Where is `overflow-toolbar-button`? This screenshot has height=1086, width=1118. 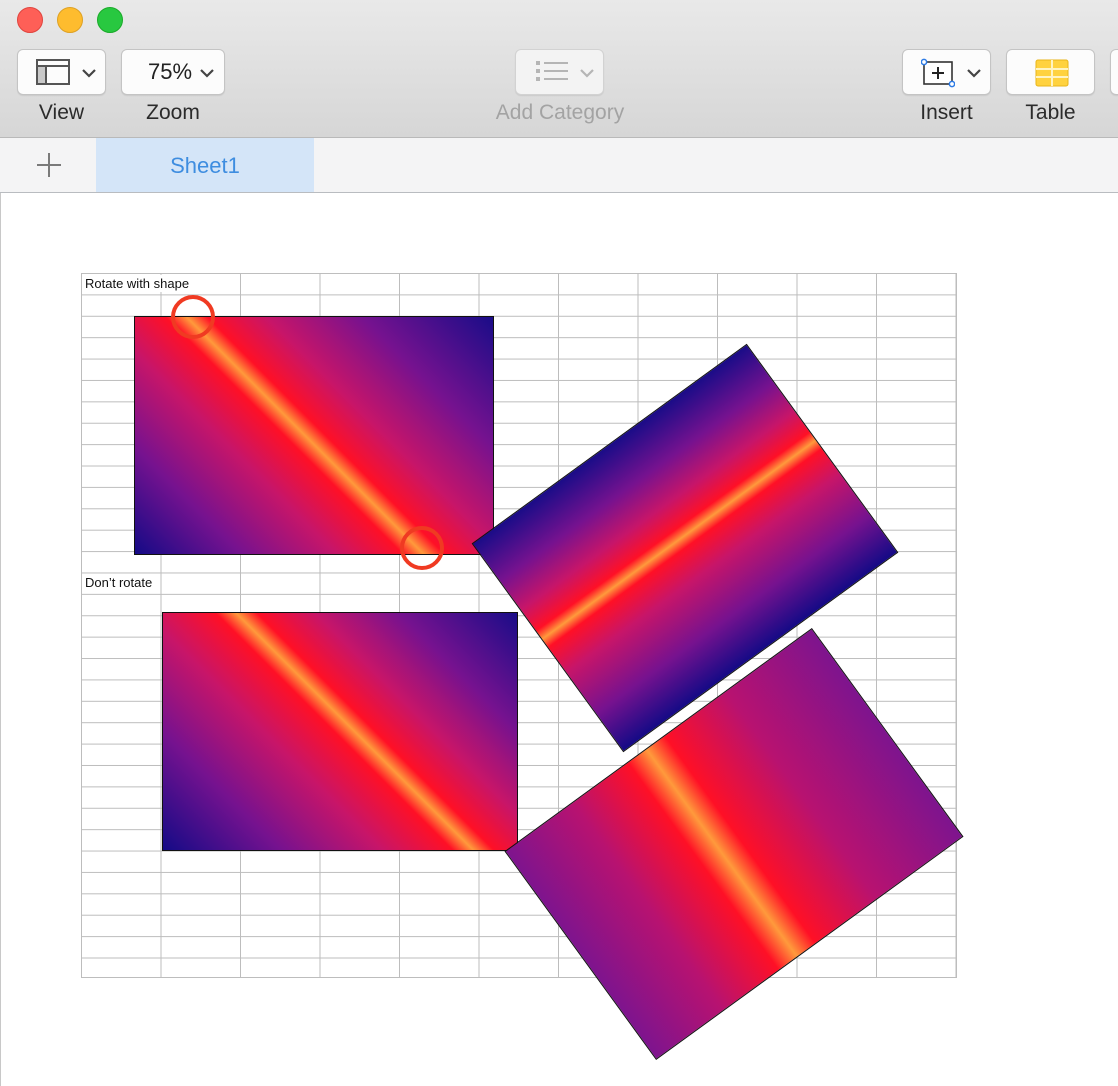 overflow-toolbar-button is located at coordinates (1114, 72).